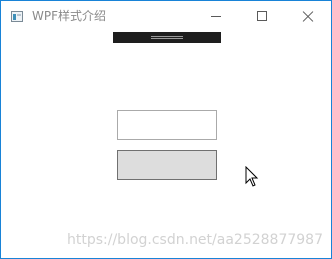 This screenshot has width=332, height=259. What do you see at coordinates (167, 165) in the screenshot?
I see `styled-button` at bounding box center [167, 165].